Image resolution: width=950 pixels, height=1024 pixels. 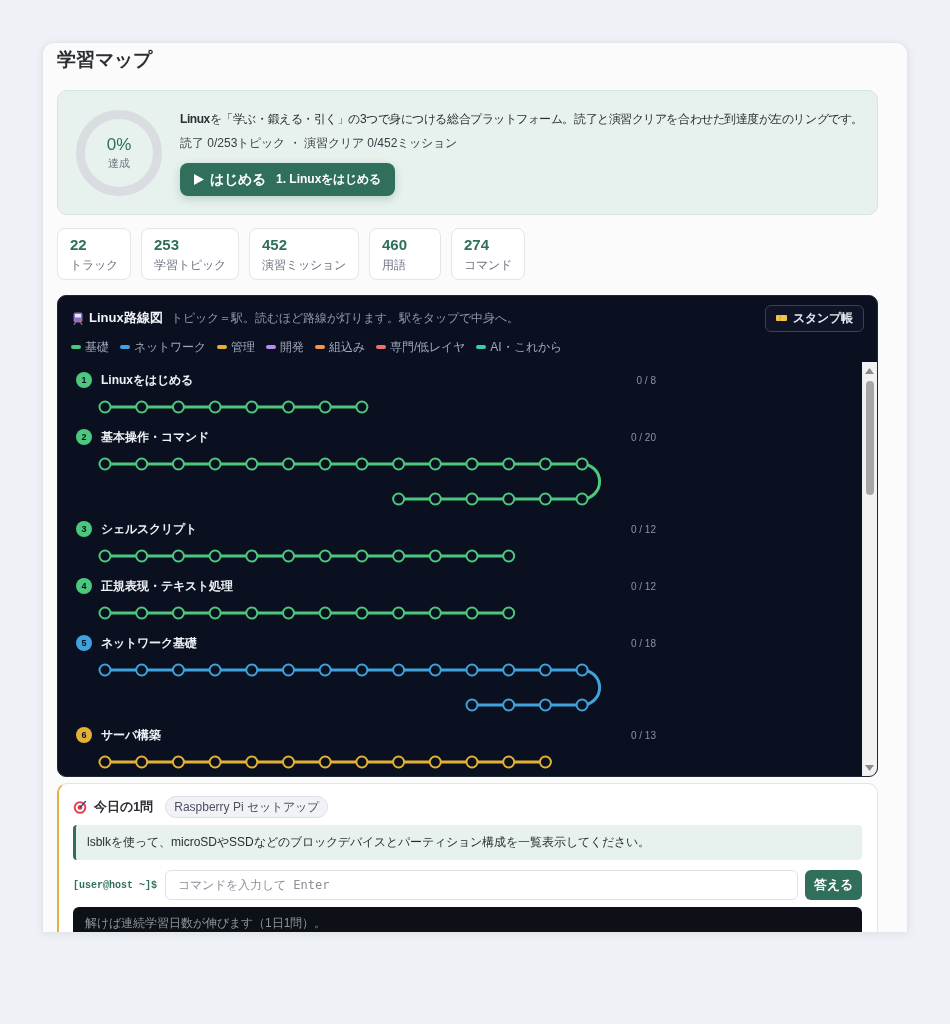 I want to click on legend-label: 組込み, so click(x=347, y=347).